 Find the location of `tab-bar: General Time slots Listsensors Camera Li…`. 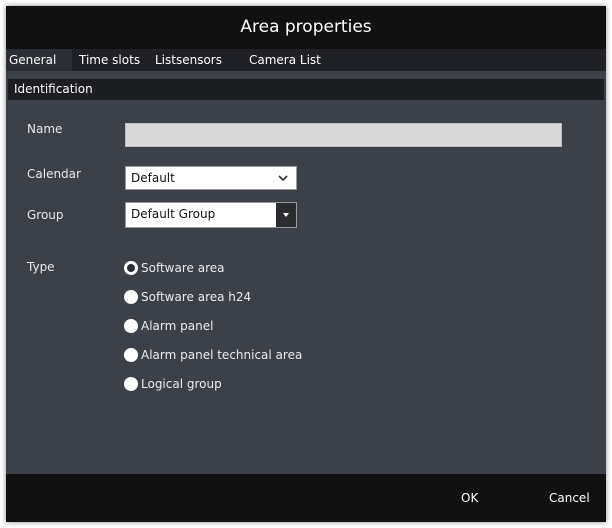

tab-bar: General Time slots Listsensors Camera Li… is located at coordinates (306, 60).